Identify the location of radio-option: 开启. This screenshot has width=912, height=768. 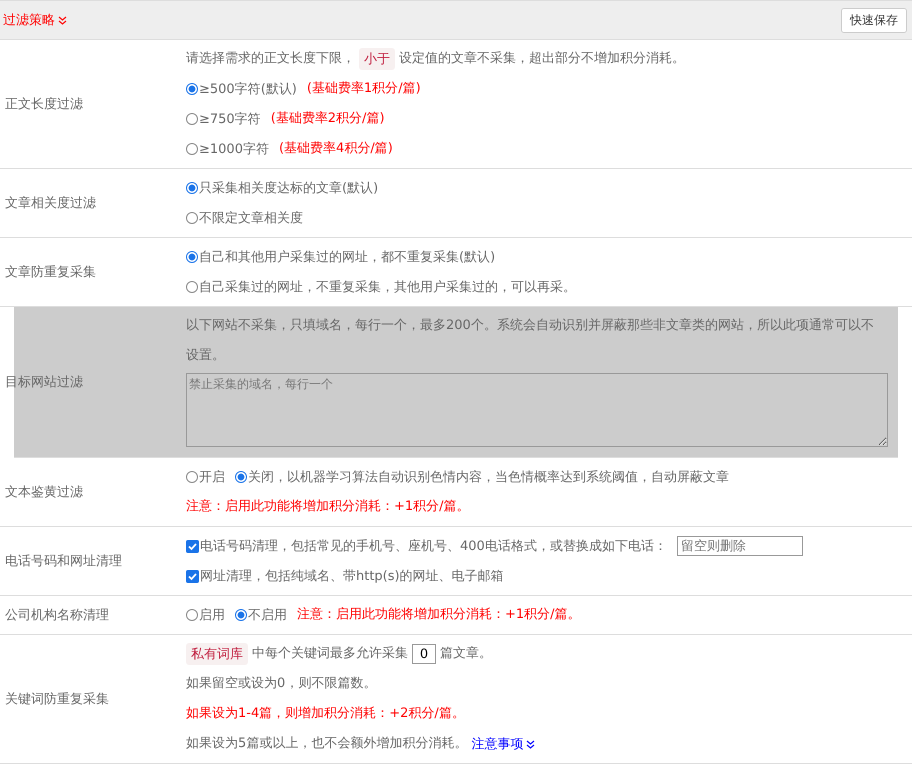
(205, 477).